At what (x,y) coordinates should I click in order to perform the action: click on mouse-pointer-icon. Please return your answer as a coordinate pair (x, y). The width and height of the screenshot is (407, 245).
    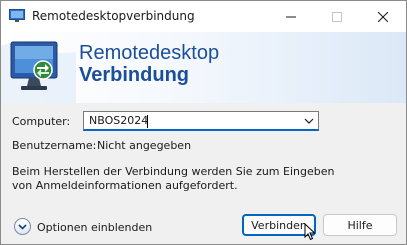
    Looking at the image, I should click on (310, 232).